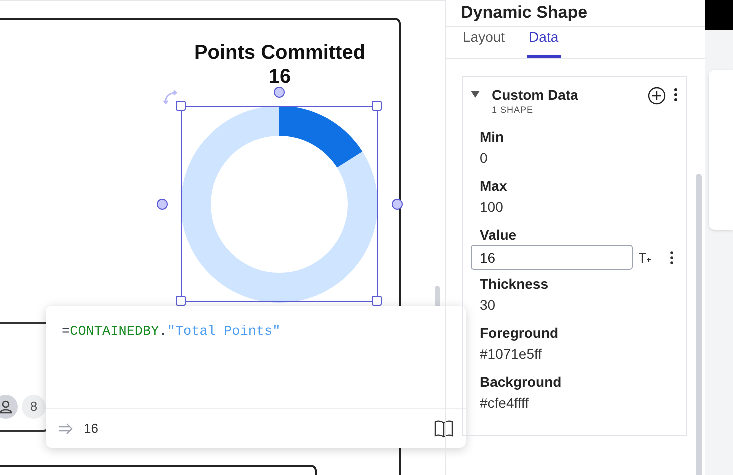 The width and height of the screenshot is (733, 475). Describe the element at coordinates (499, 235) in the screenshot. I see `field-label: Value` at that location.